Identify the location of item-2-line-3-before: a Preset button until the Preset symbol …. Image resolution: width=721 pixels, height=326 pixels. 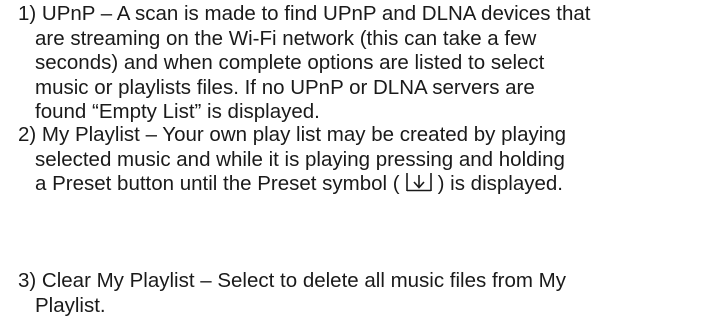
(217, 183).